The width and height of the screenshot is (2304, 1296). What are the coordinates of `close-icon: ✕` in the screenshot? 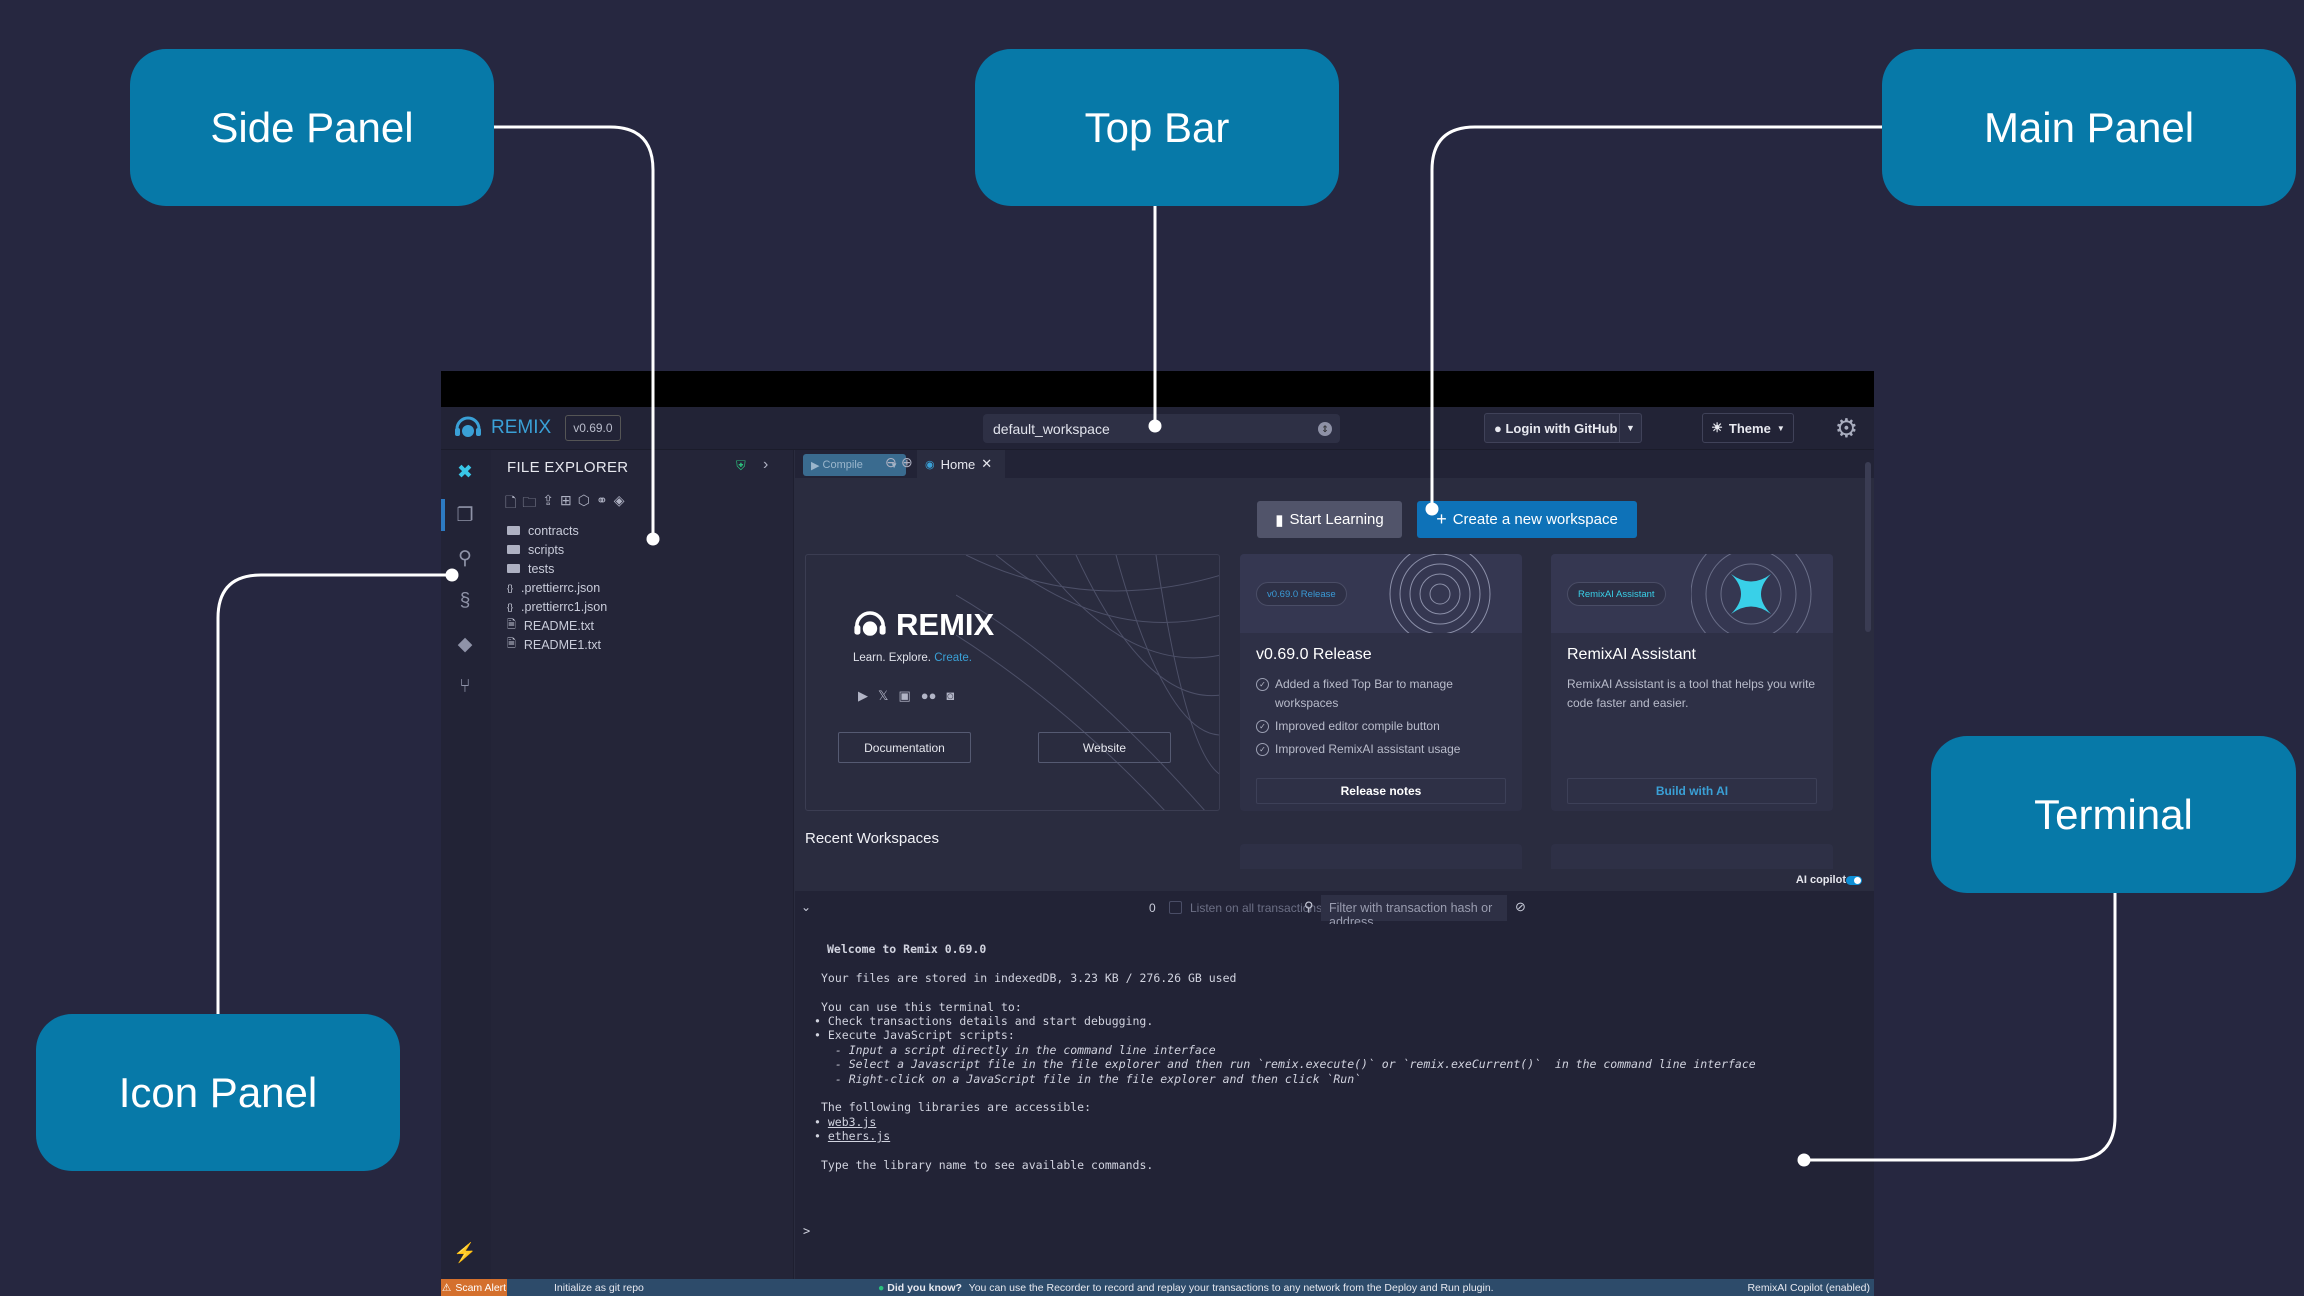 It's located at (986, 464).